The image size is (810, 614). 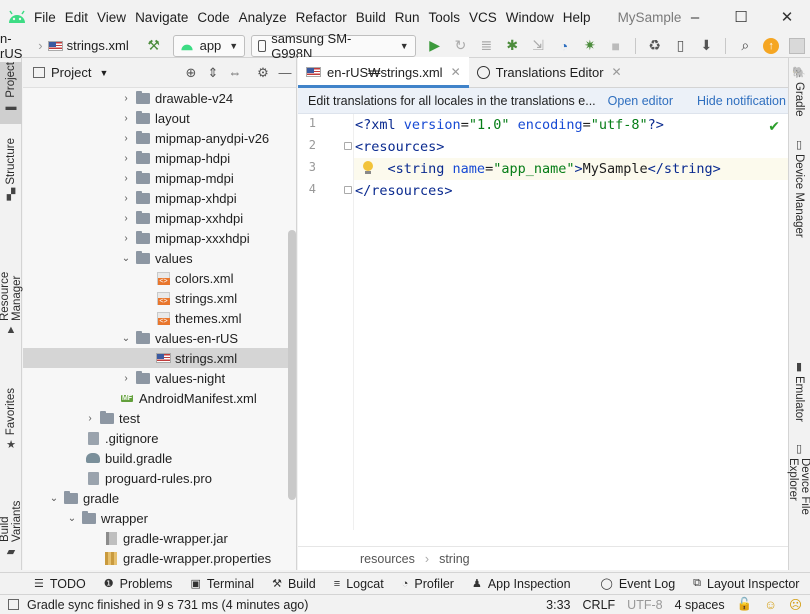 What do you see at coordinates (445, 17) in the screenshot?
I see `menu-tools: Tools` at bounding box center [445, 17].